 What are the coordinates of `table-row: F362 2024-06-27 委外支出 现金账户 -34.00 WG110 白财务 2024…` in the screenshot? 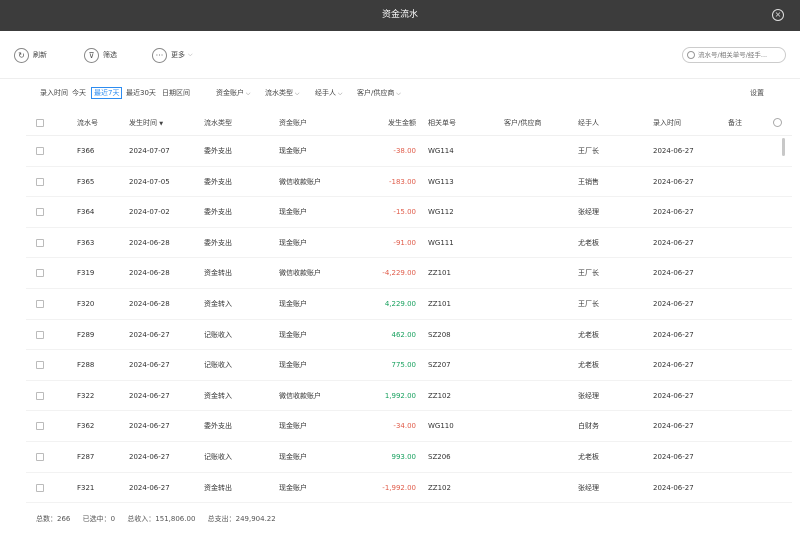 It's located at (409, 426).